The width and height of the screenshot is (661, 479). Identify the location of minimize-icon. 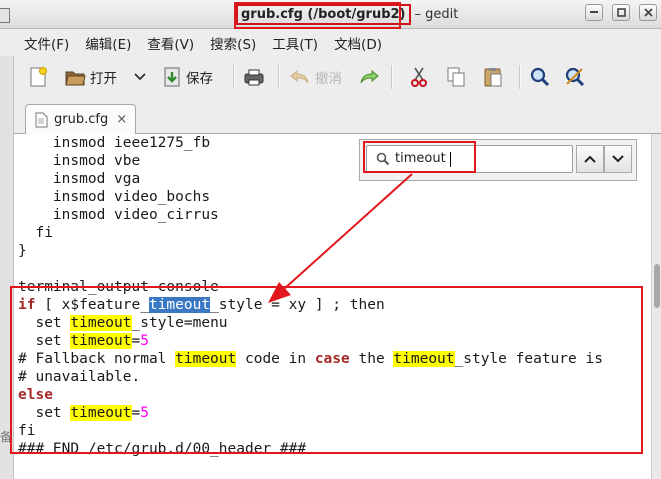
(594, 12).